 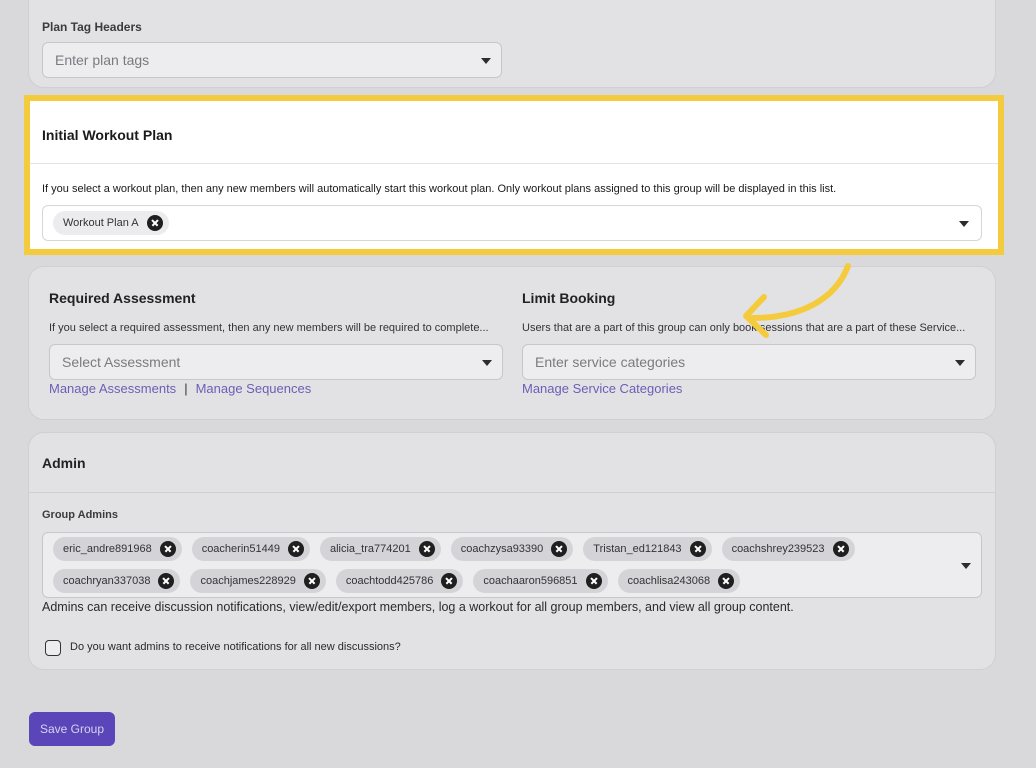 I want to click on admin-chip: coachzysa93390, so click(x=512, y=549).